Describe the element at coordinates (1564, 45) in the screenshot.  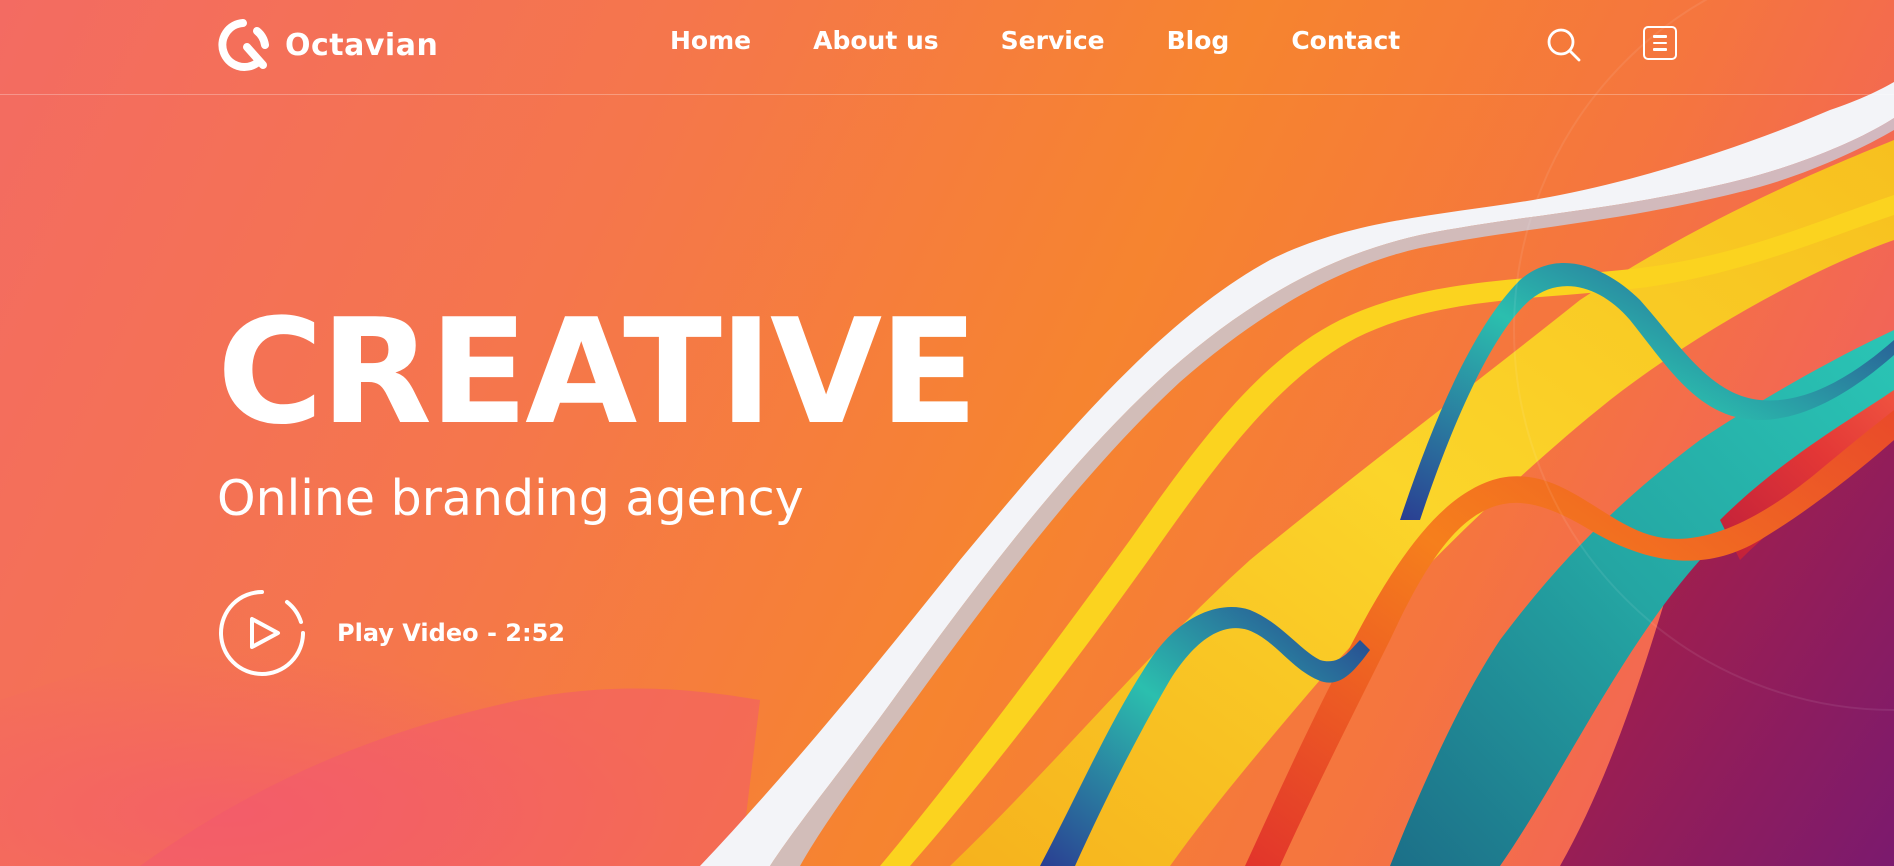
I see `search-icon` at that location.